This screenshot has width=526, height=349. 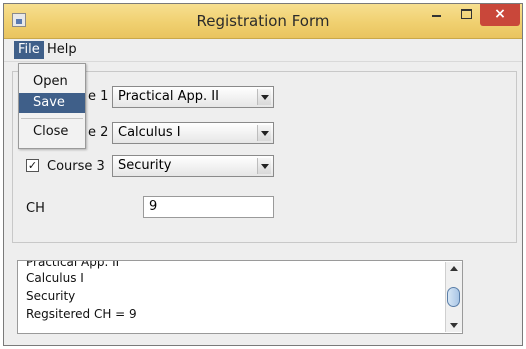 What do you see at coordinates (35, 208) in the screenshot?
I see `ch-label: CH` at bounding box center [35, 208].